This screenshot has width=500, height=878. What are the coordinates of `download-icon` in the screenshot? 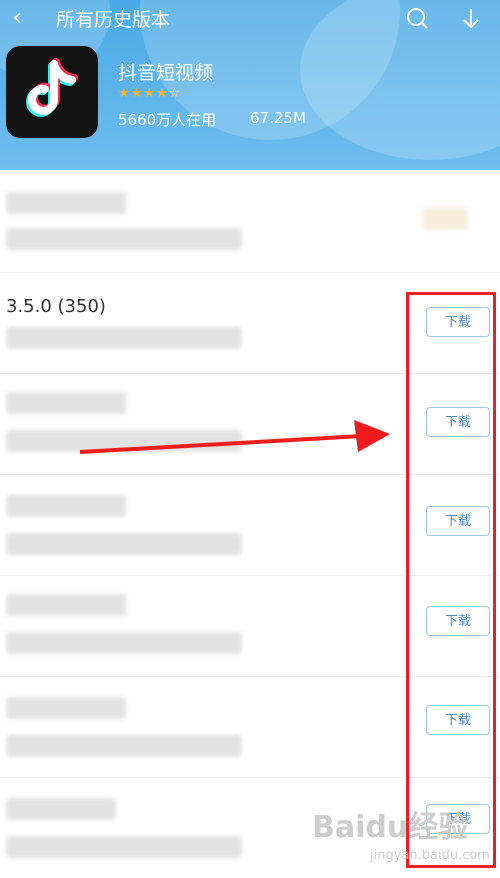 It's located at (471, 19).